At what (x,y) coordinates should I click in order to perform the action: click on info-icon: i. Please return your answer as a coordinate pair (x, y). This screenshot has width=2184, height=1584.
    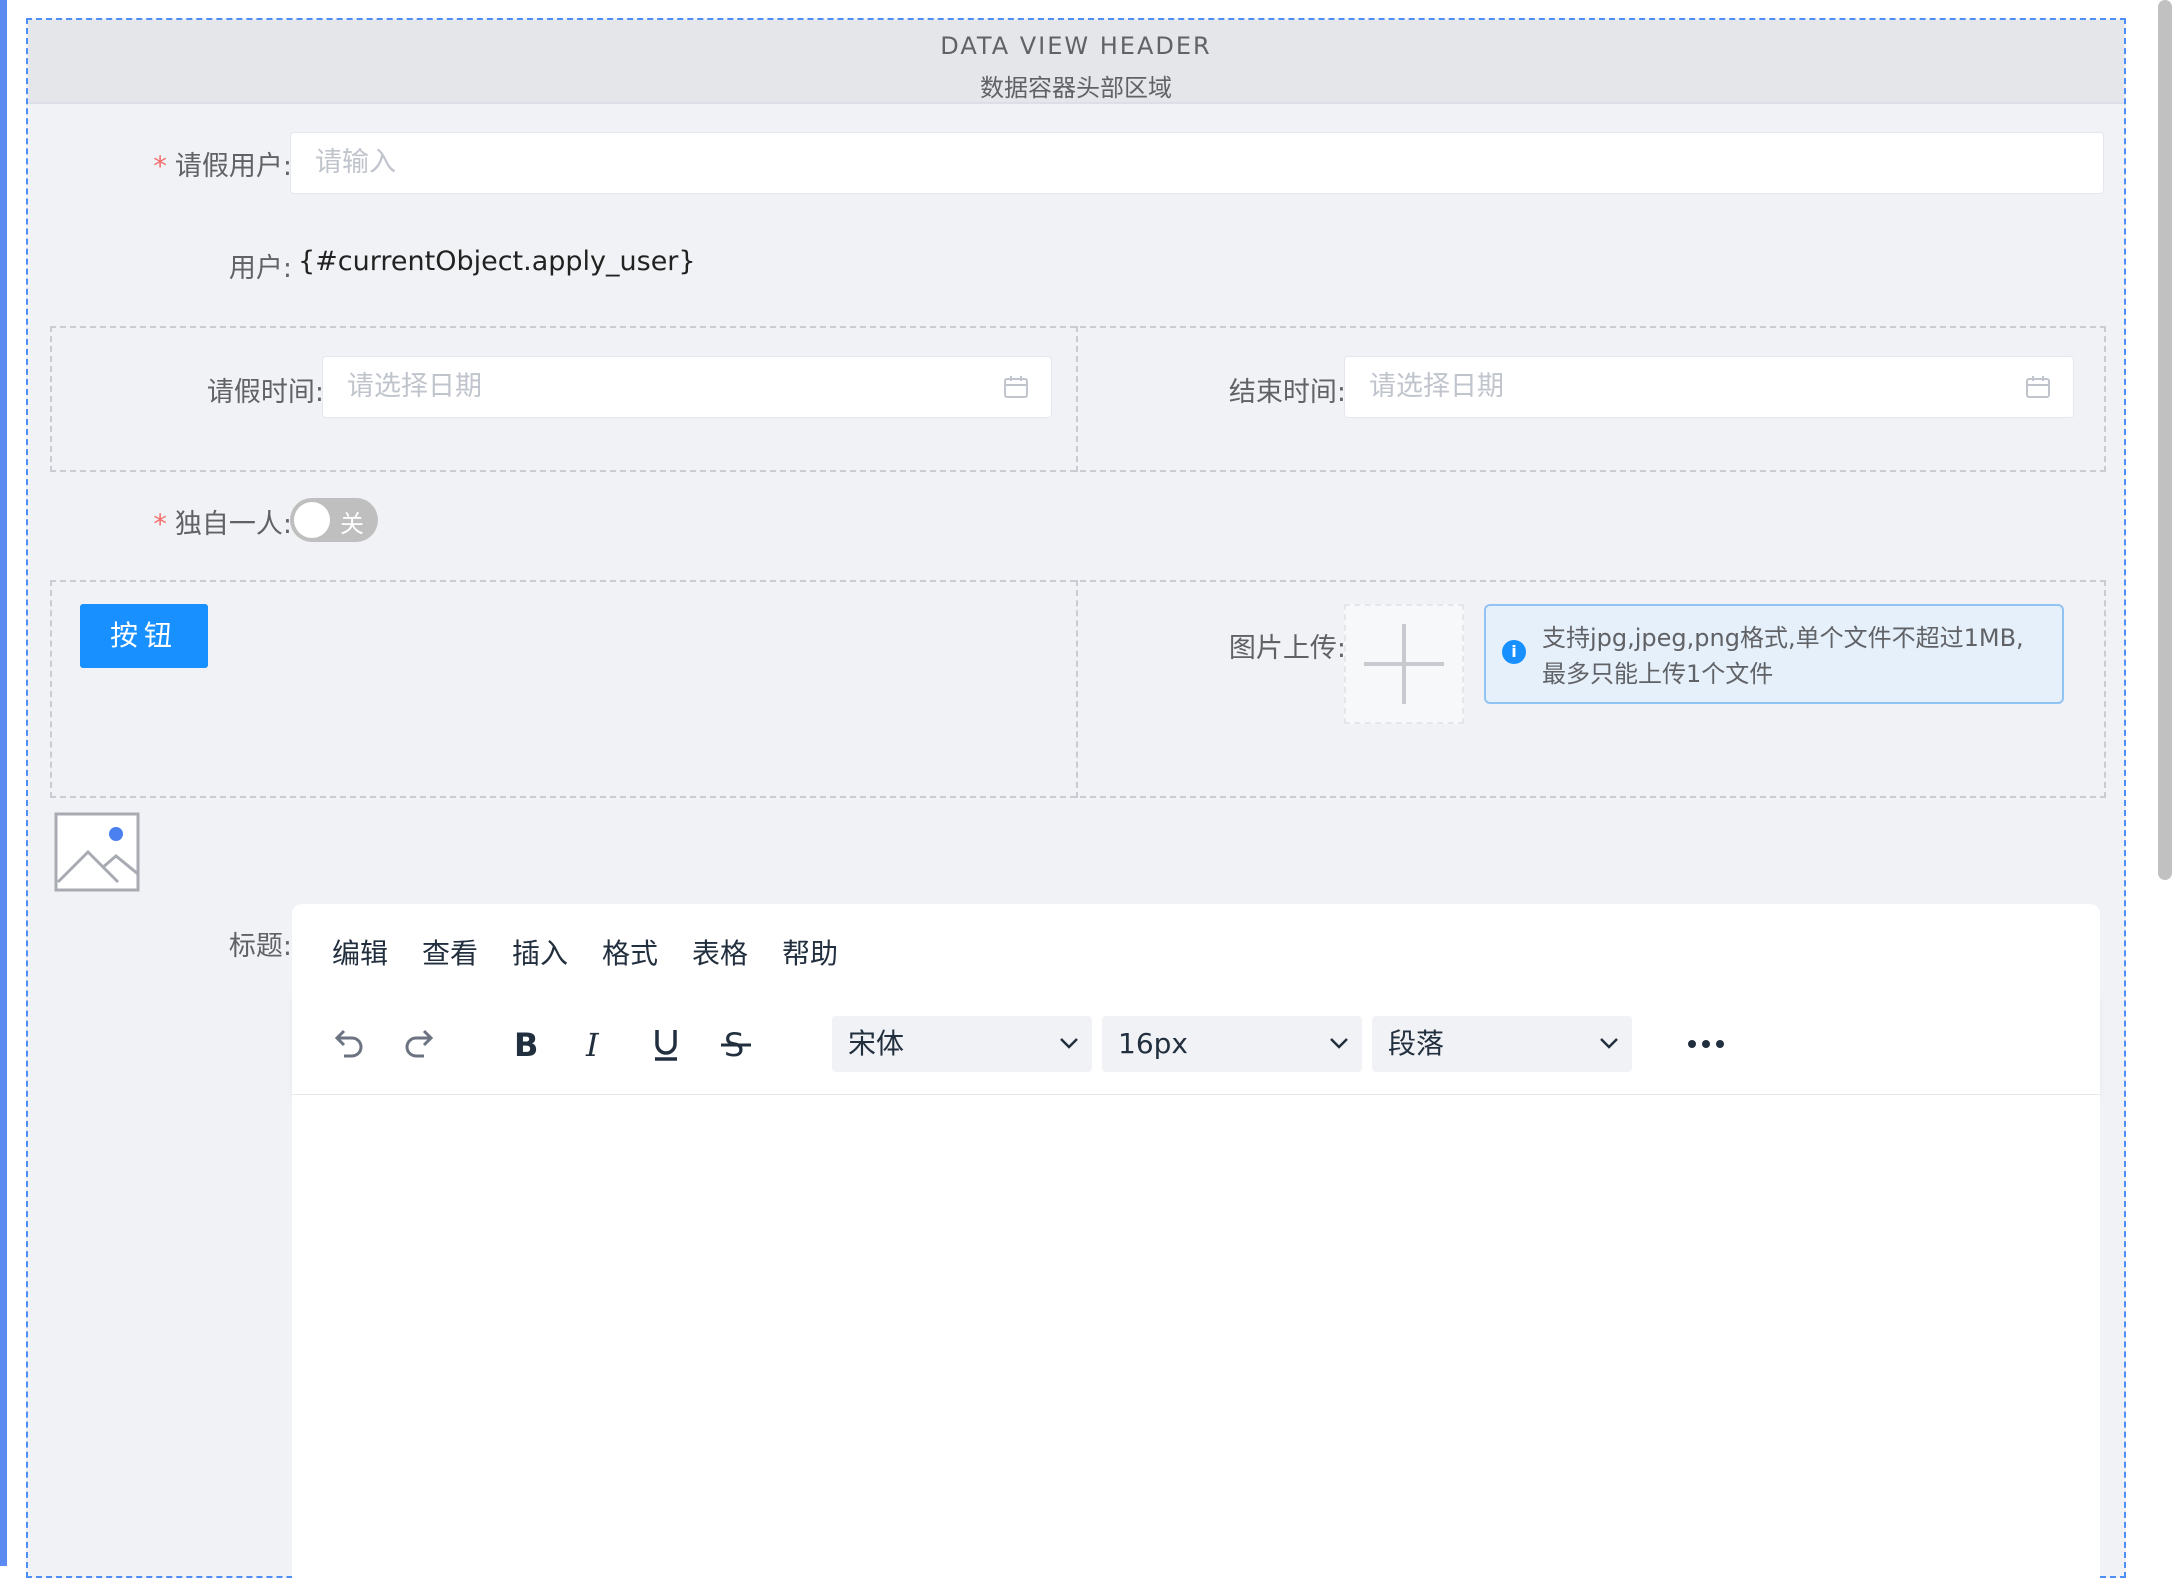
    Looking at the image, I should click on (1514, 652).